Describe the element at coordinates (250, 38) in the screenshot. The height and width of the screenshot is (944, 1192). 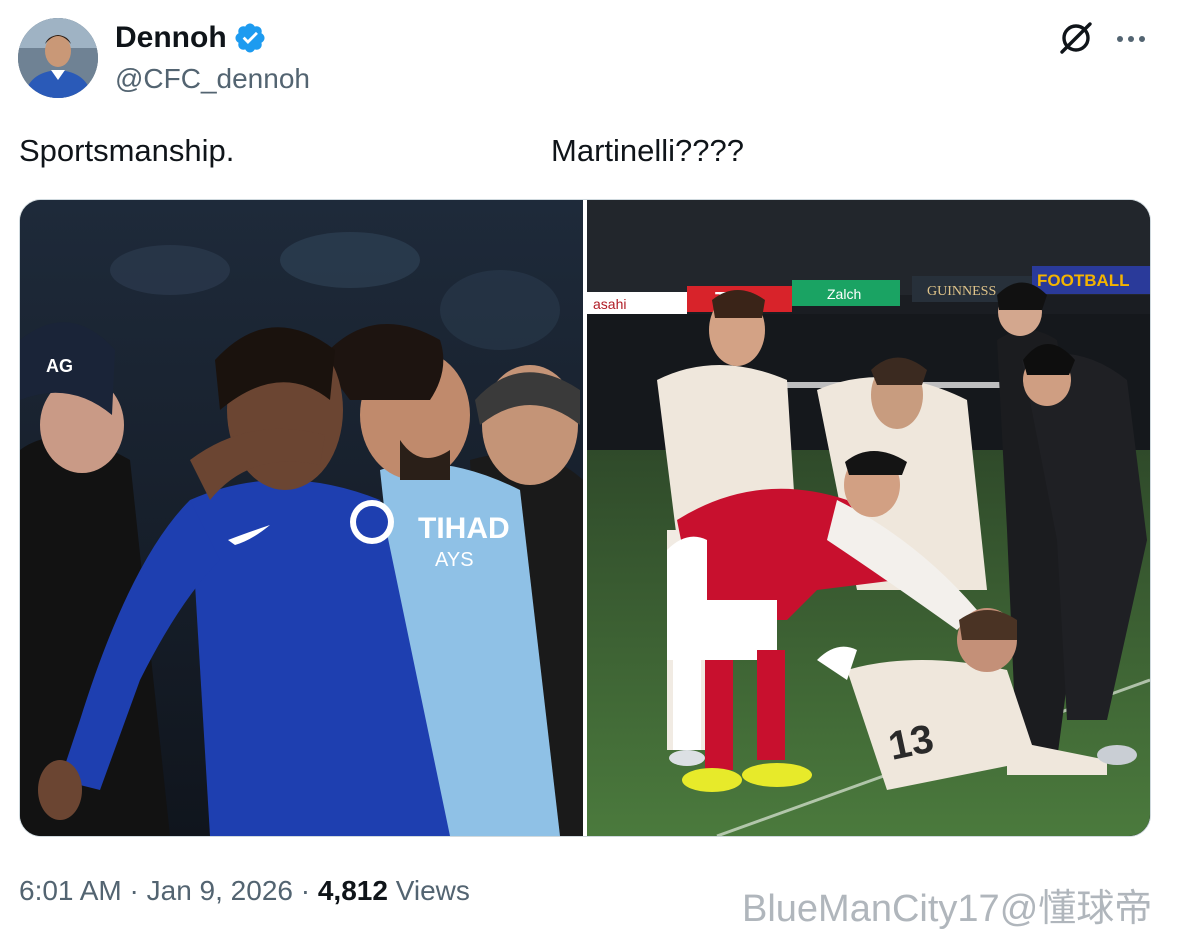
I see `verified-badge-icon` at that location.